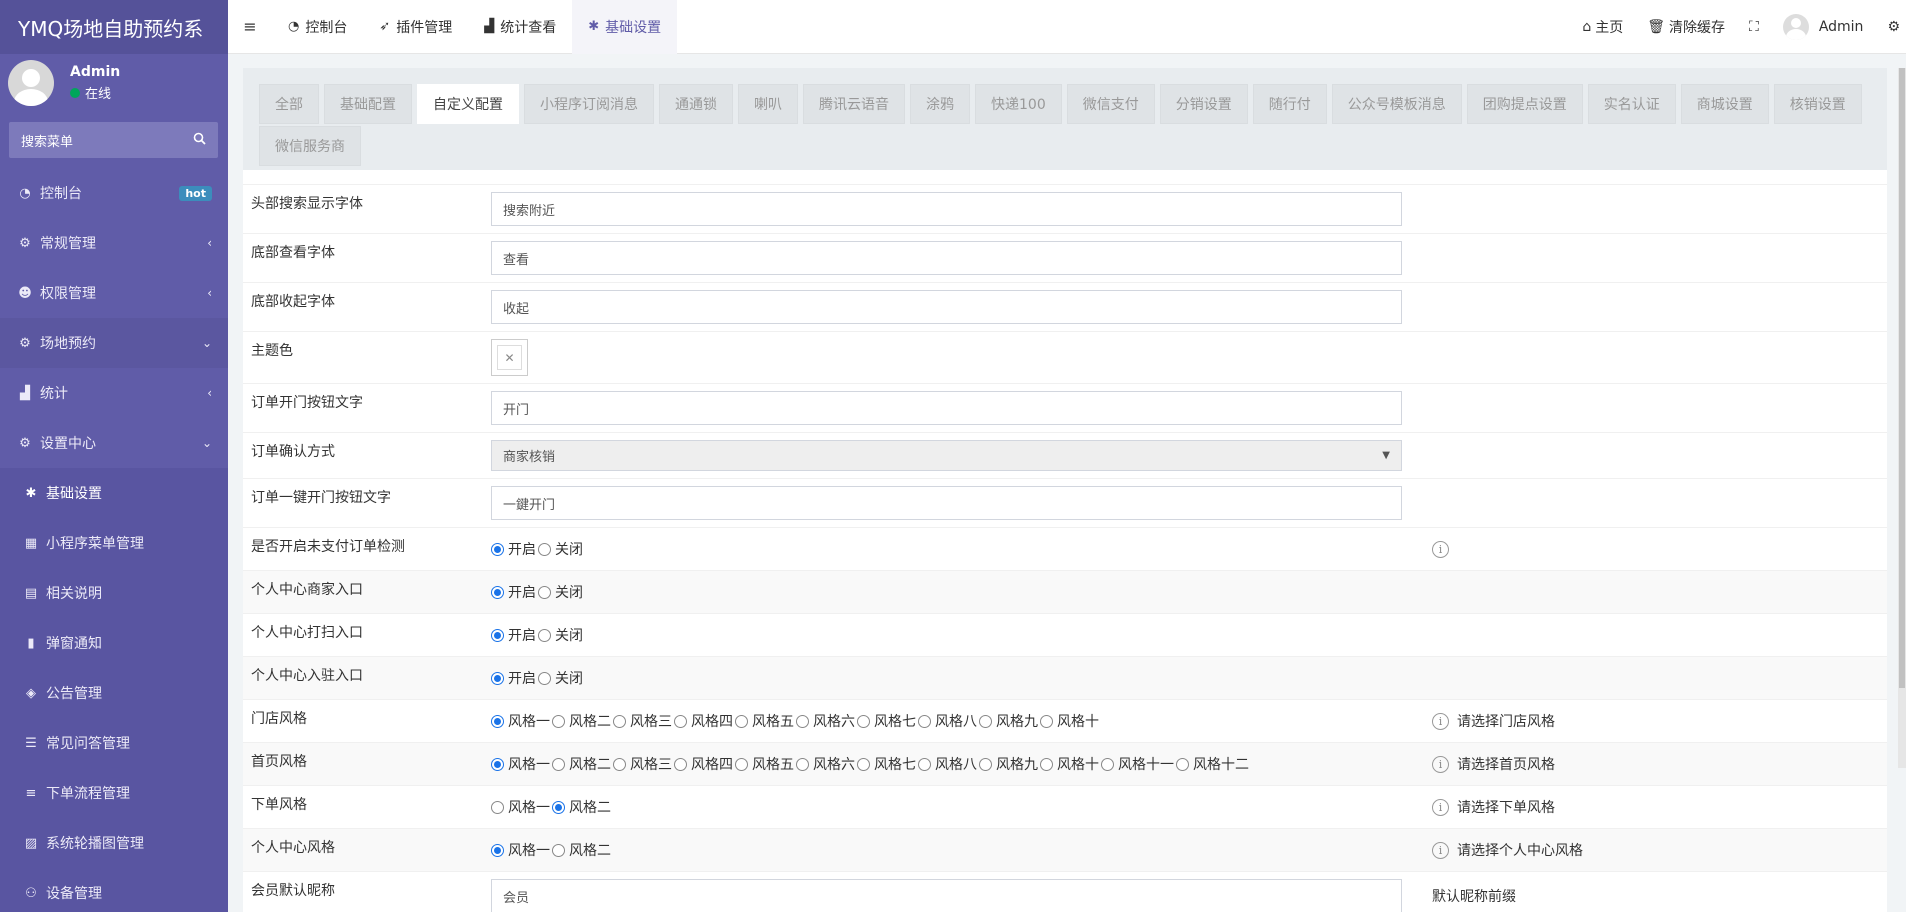 The height and width of the screenshot is (912, 1906). I want to click on sidebar-search-input: 搜索菜单, so click(113, 140).